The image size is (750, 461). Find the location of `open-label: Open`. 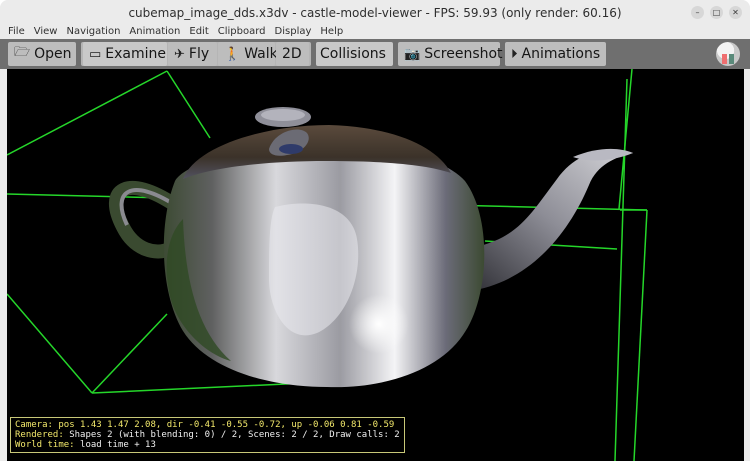

open-label: Open is located at coordinates (53, 54).